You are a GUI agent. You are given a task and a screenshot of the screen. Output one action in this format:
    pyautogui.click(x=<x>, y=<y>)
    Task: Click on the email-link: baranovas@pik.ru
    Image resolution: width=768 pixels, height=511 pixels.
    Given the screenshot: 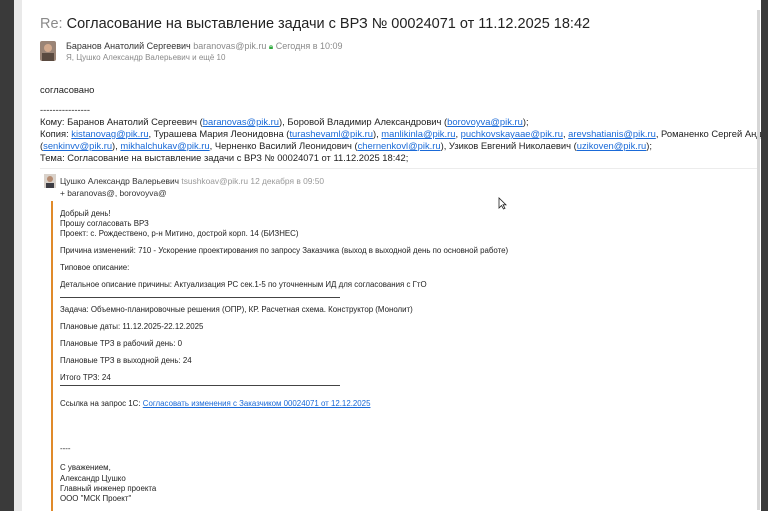 What is the action you would take?
    pyautogui.click(x=241, y=121)
    